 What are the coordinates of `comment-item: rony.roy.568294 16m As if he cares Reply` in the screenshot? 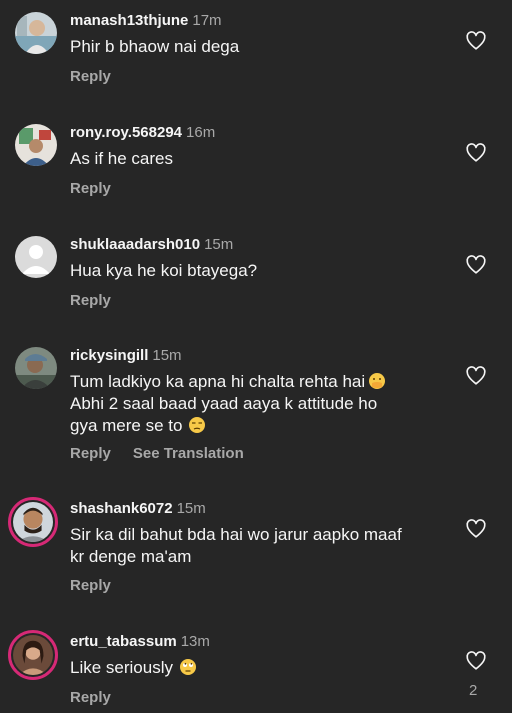 It's located at (256, 169).